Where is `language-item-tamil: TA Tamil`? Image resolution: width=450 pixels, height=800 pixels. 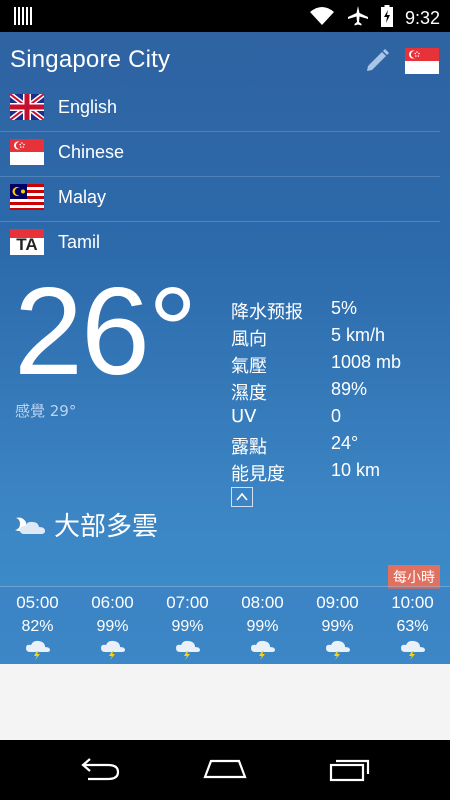
language-item-tamil: TA Tamil is located at coordinates (220, 244).